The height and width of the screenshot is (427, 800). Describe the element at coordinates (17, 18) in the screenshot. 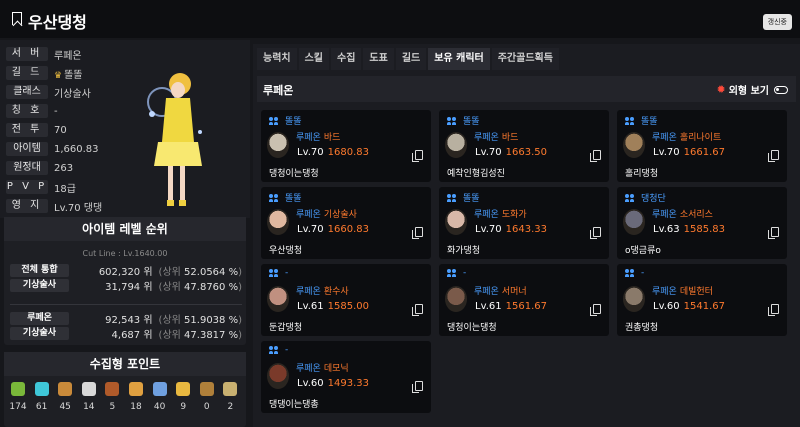

I see `bookmark-icon` at that location.